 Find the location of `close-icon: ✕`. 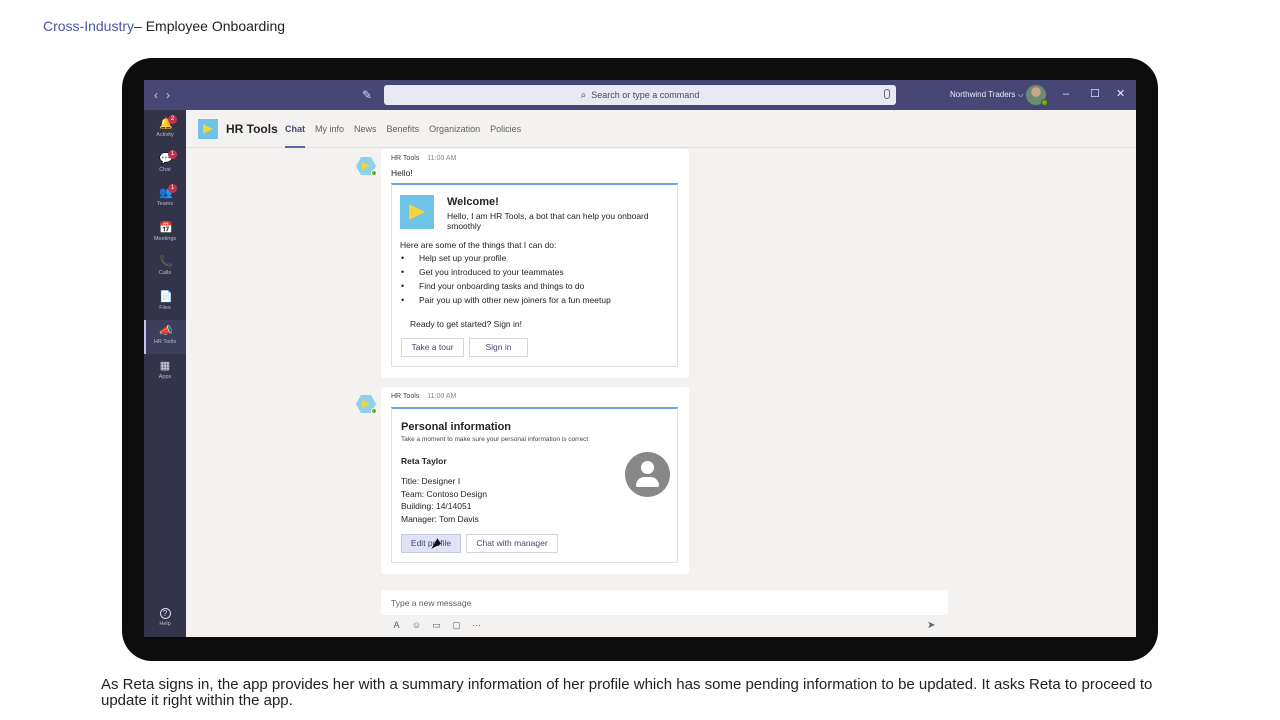

close-icon: ✕ is located at coordinates (1120, 94).